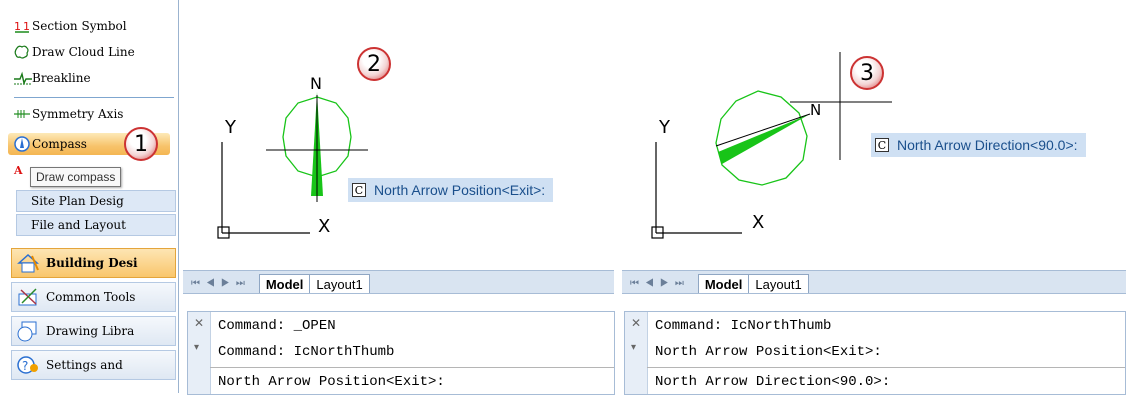 The height and width of the screenshot is (395, 1126). Describe the element at coordinates (61, 78) in the screenshot. I see `sidebar-item-label: Breakline` at that location.